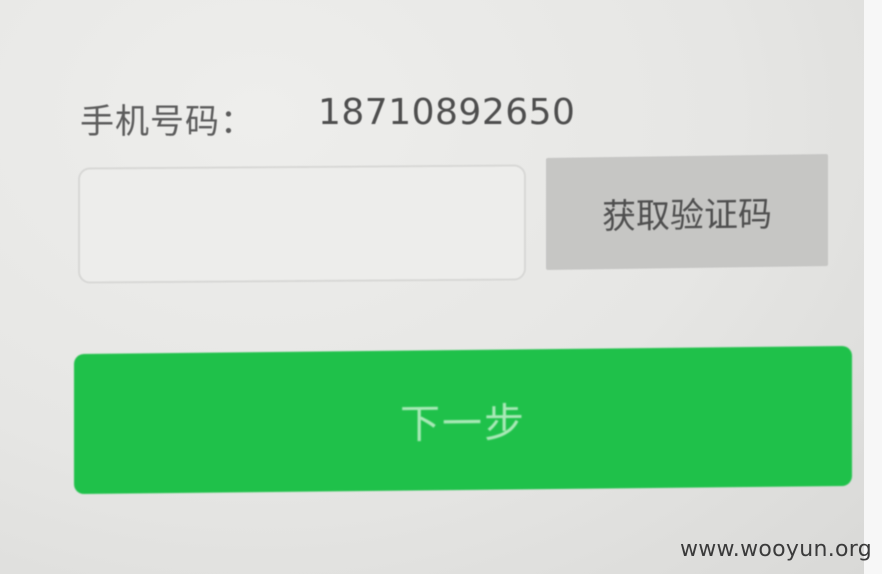 The width and height of the screenshot is (882, 574). What do you see at coordinates (167, 122) in the screenshot?
I see `phone-number-label: 手机号码：` at bounding box center [167, 122].